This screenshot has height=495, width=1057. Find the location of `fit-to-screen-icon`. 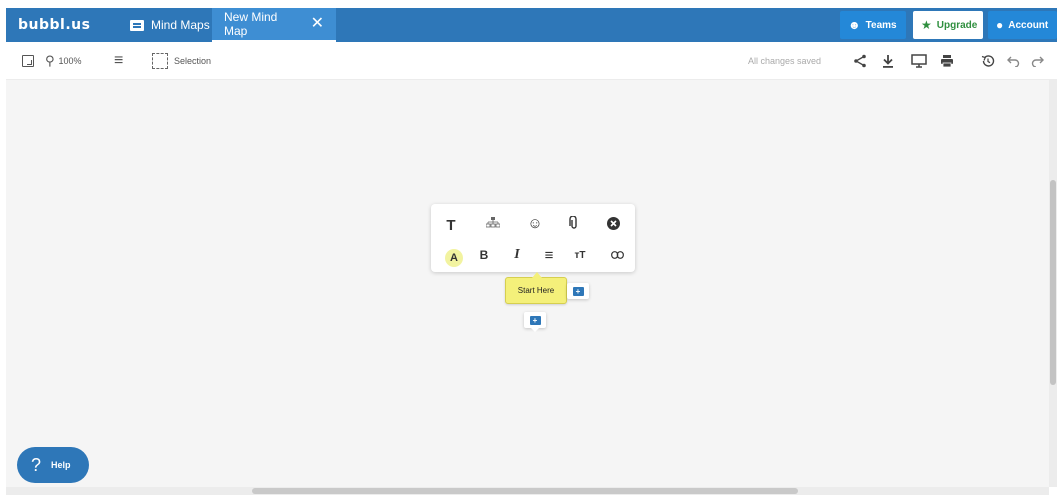

fit-to-screen-icon is located at coordinates (28, 61).